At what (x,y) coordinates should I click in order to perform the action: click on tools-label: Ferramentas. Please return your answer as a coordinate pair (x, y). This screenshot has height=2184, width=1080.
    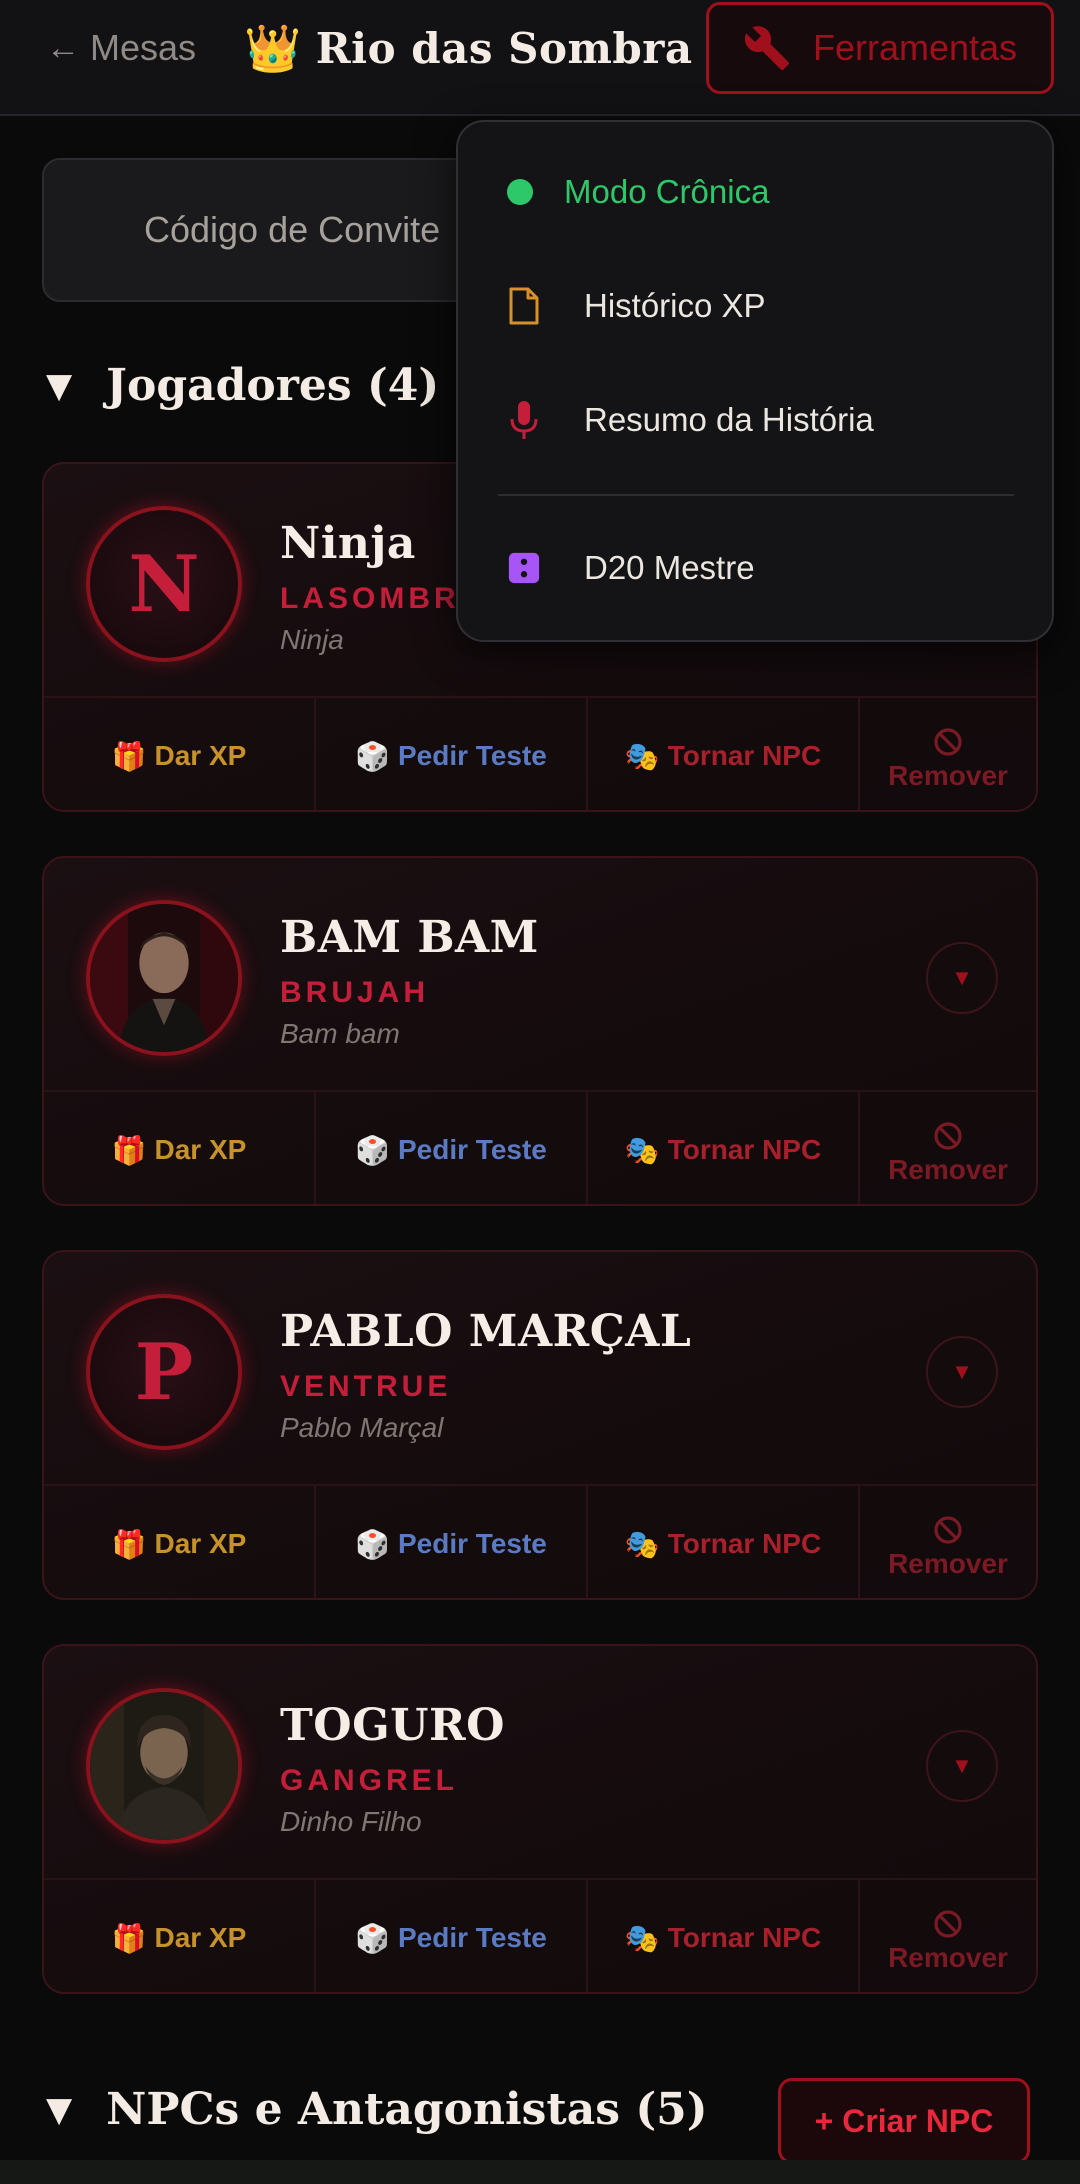
    Looking at the image, I should click on (915, 47).